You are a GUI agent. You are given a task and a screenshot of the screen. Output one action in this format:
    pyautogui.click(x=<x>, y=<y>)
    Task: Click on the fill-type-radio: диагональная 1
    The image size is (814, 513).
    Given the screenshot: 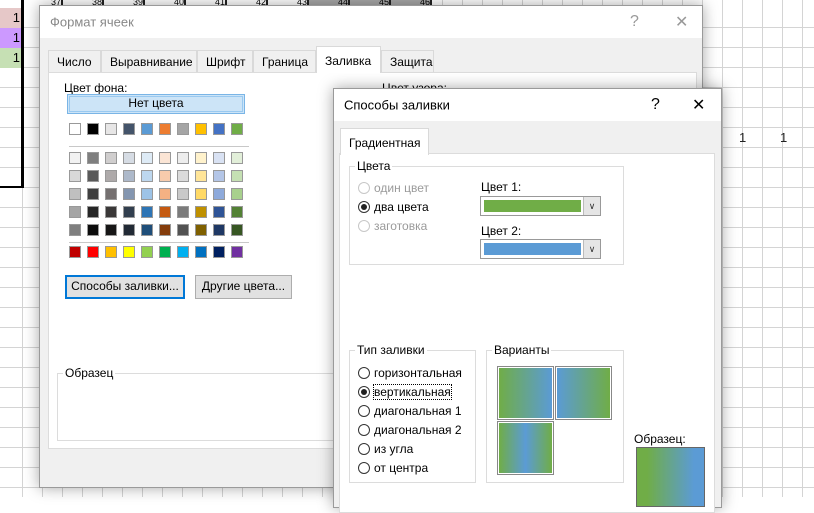 What is the action you would take?
    pyautogui.click(x=410, y=411)
    